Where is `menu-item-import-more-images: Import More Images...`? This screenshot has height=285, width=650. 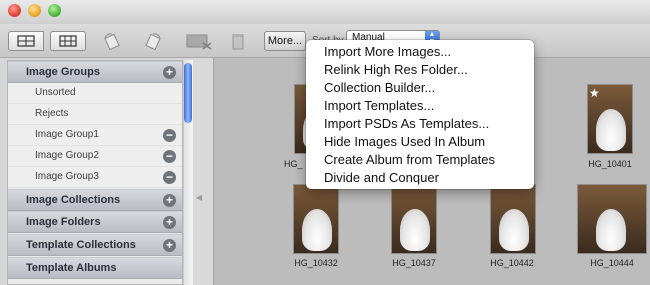
menu-item-import-more-images: Import More Images... is located at coordinates (387, 51).